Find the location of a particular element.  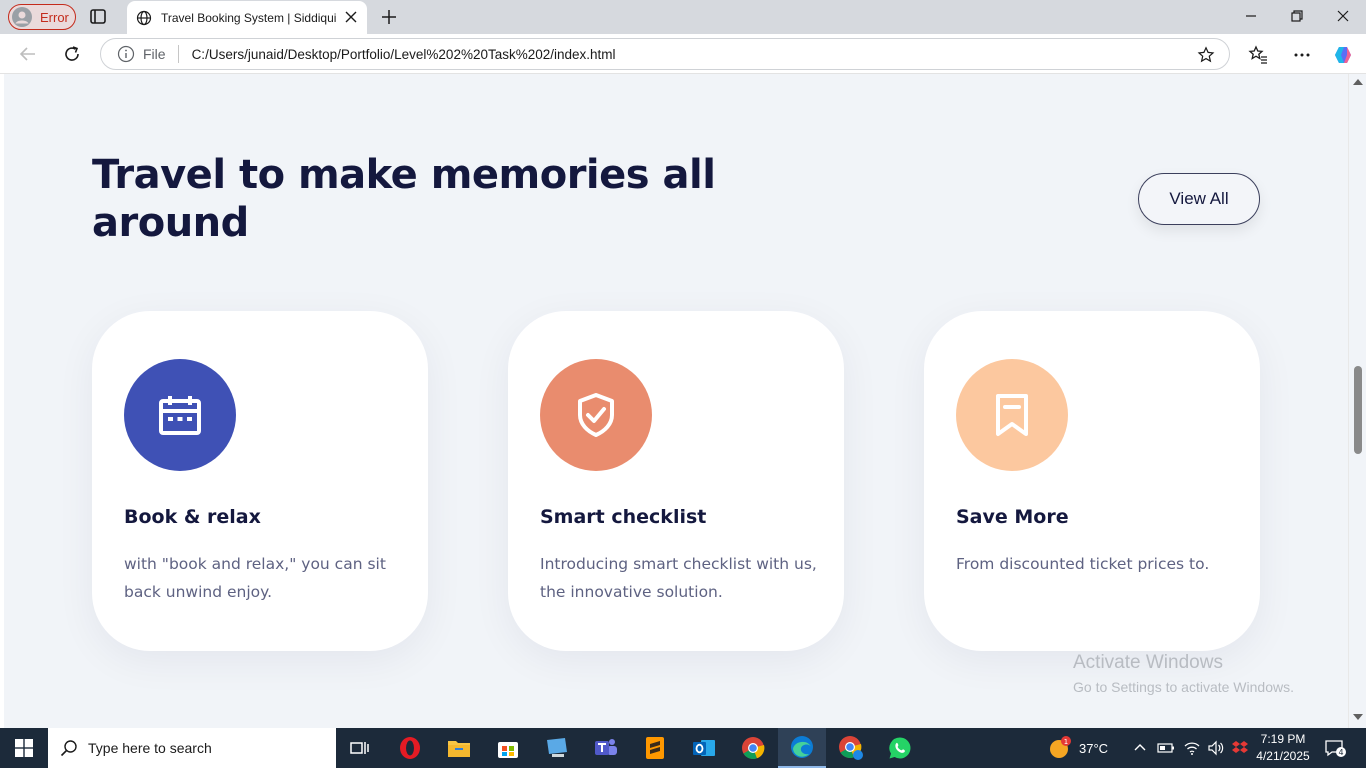

page-left-edge is located at coordinates (2, 401).